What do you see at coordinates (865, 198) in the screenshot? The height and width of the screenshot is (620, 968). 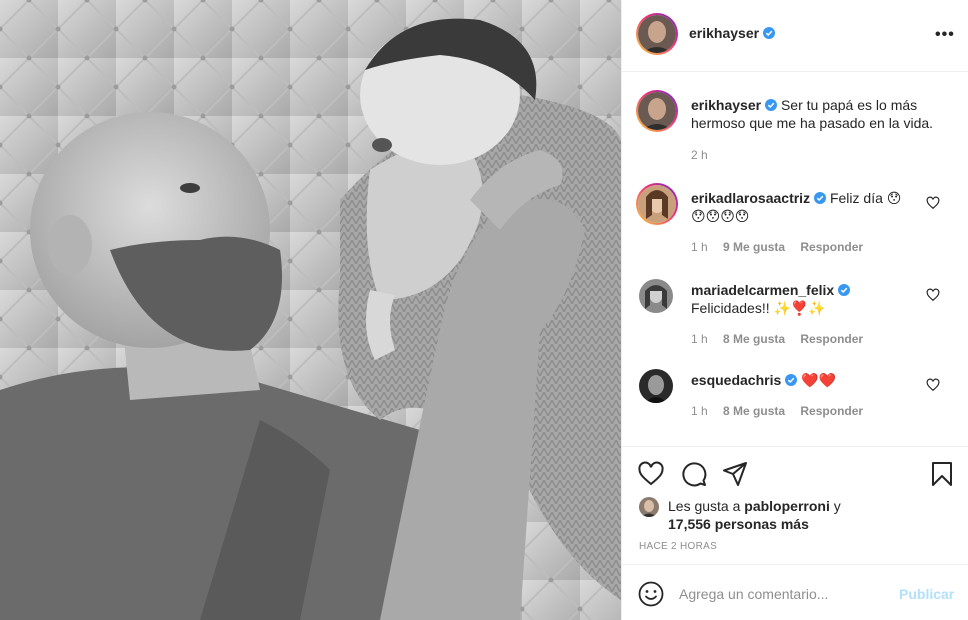 I see `comment-text: Feliz día 😯` at bounding box center [865, 198].